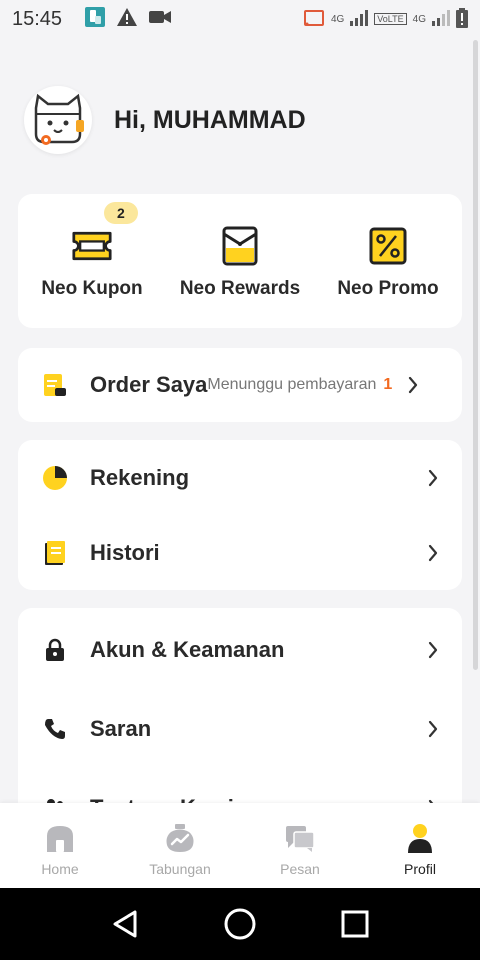 The image size is (480, 960). I want to click on nav-profil-label: Profil, so click(420, 869).